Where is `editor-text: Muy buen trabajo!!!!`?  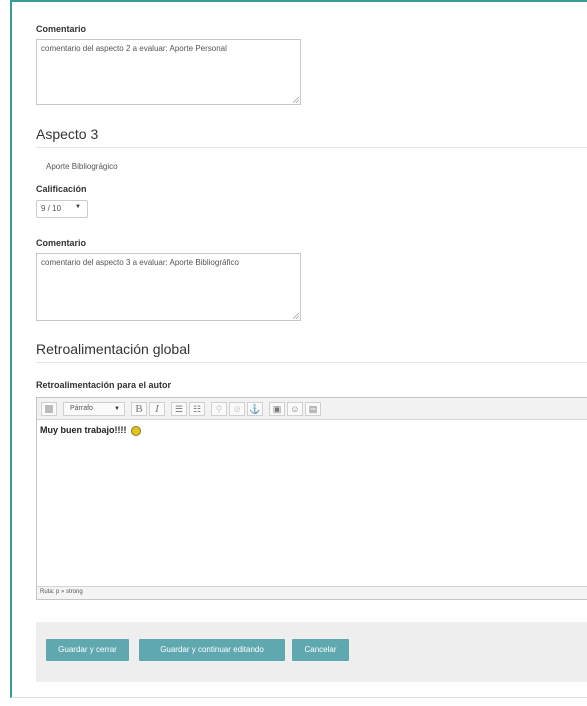
editor-text: Muy buen trabajo!!!! is located at coordinates (83, 430).